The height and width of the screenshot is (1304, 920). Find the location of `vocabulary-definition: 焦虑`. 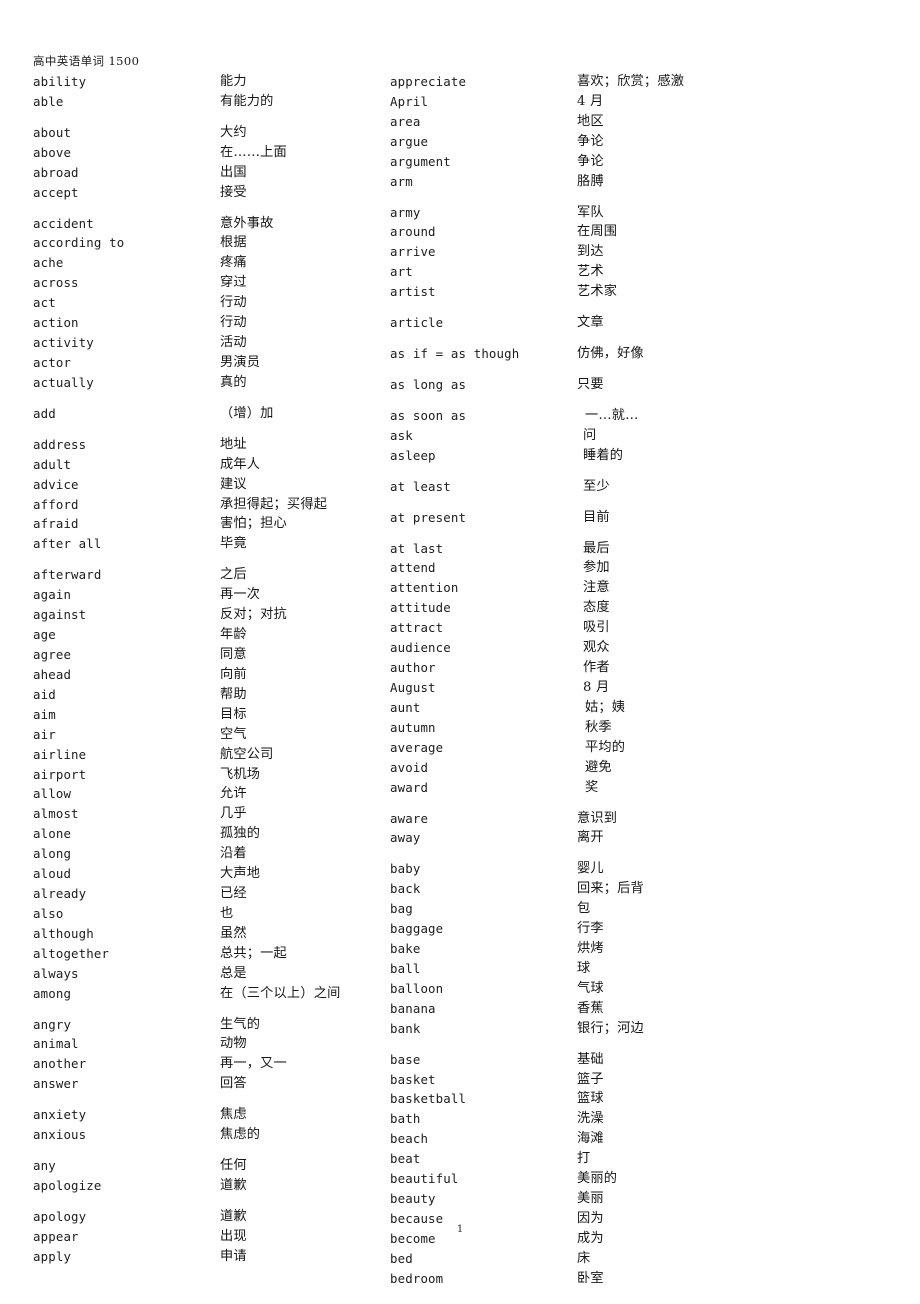

vocabulary-definition: 焦虑 is located at coordinates (233, 1115).